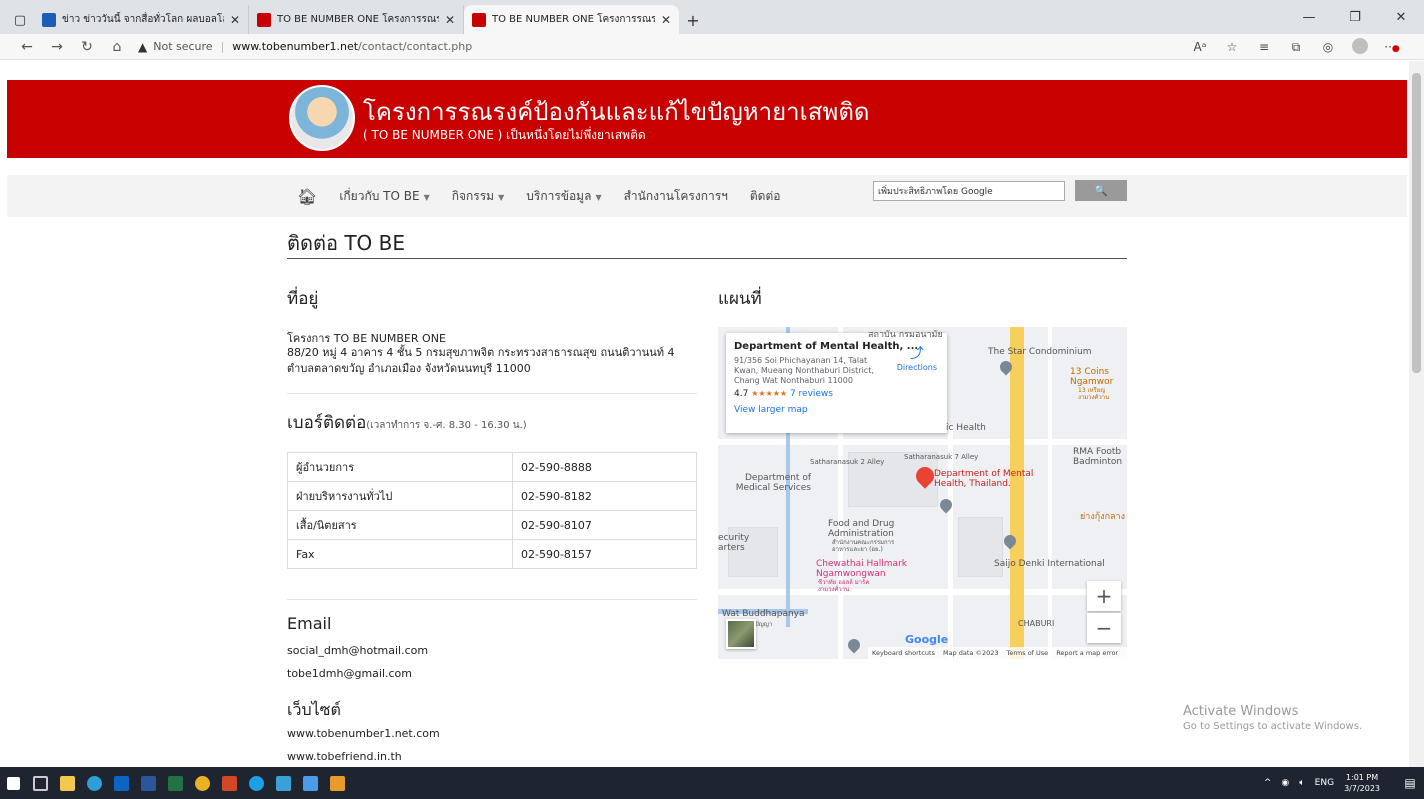 The image size is (1424, 799). Describe the element at coordinates (229, 783) in the screenshot. I see `powerpoint-icon` at that location.